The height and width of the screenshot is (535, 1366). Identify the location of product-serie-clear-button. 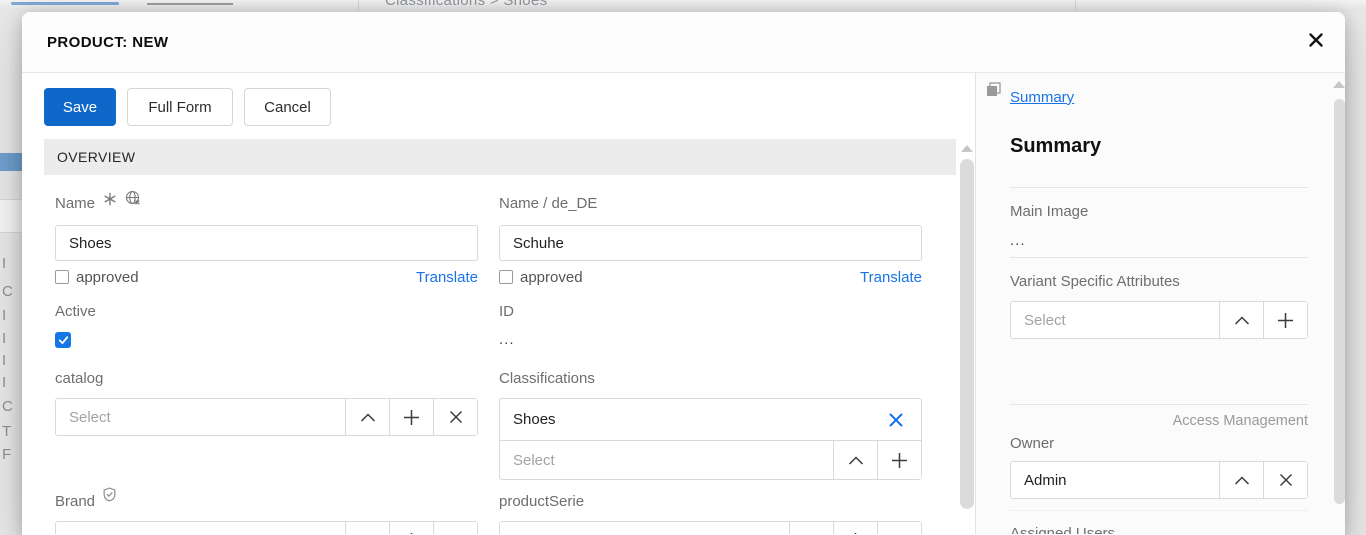
(899, 528).